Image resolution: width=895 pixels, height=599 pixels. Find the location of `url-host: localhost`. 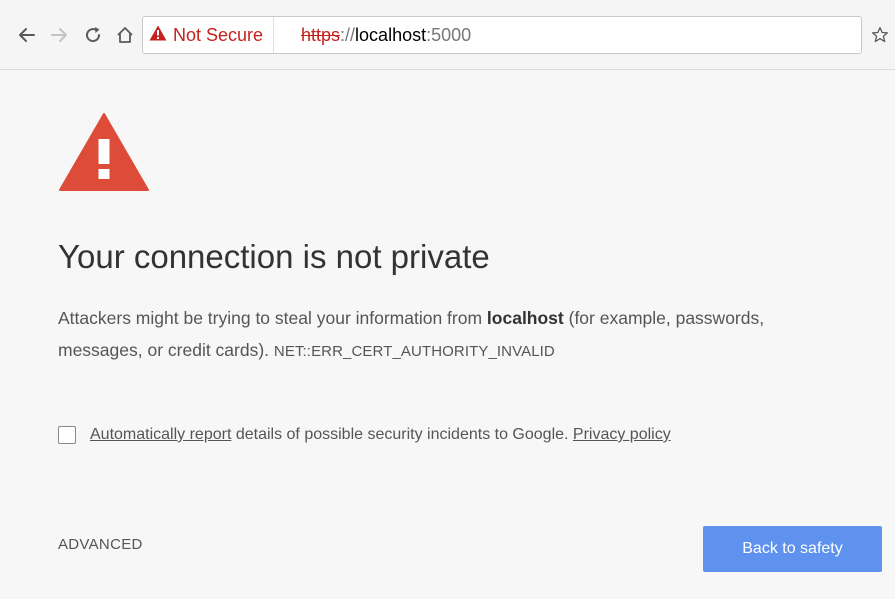

url-host: localhost is located at coordinates (391, 35).